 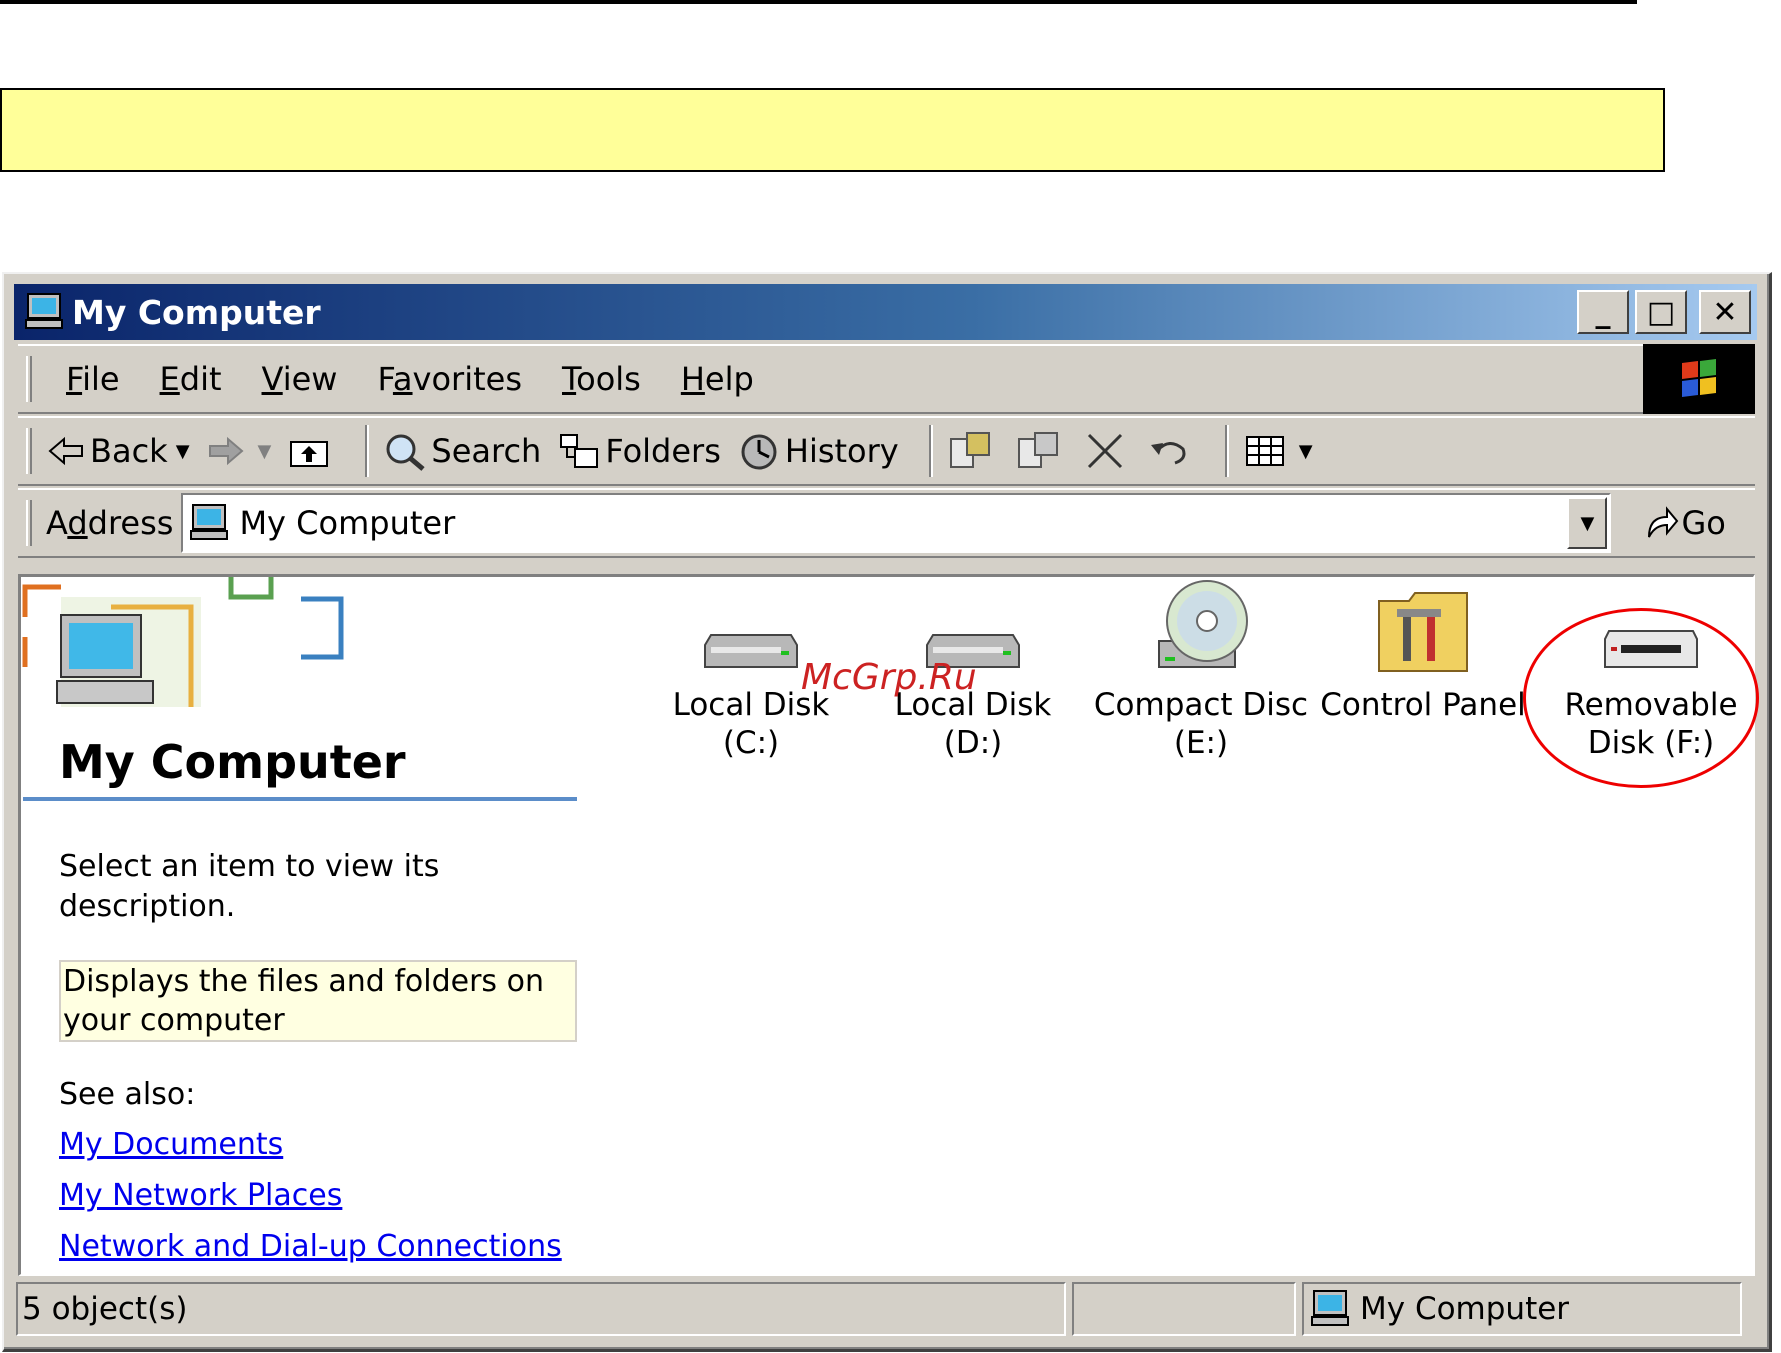 What do you see at coordinates (29, 379) in the screenshot?
I see `menu-grip` at bounding box center [29, 379].